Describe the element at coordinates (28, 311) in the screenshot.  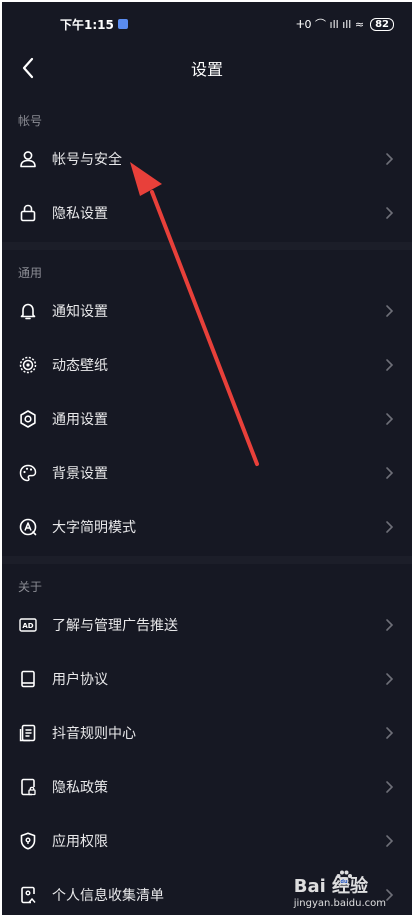
I see `bell-icon` at that location.